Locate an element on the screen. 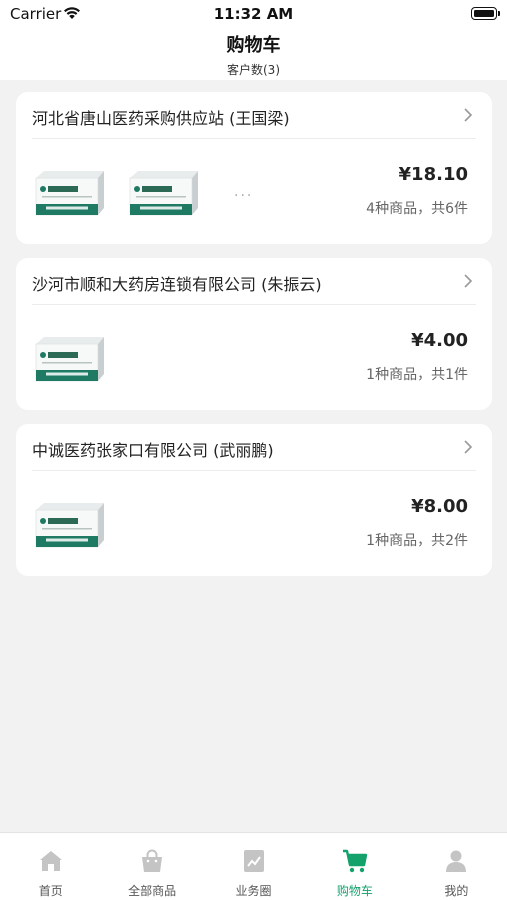 The image size is (507, 900). cart-card-header: 河北省唐山医药采购供应站 (王国梁) is located at coordinates (254, 115).